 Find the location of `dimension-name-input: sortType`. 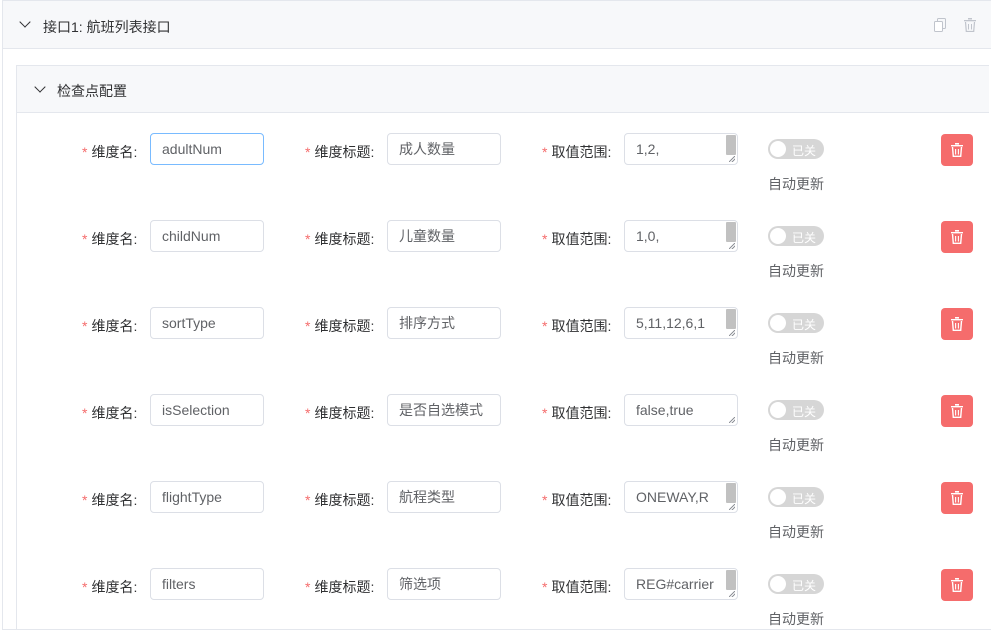

dimension-name-input: sortType is located at coordinates (207, 323).